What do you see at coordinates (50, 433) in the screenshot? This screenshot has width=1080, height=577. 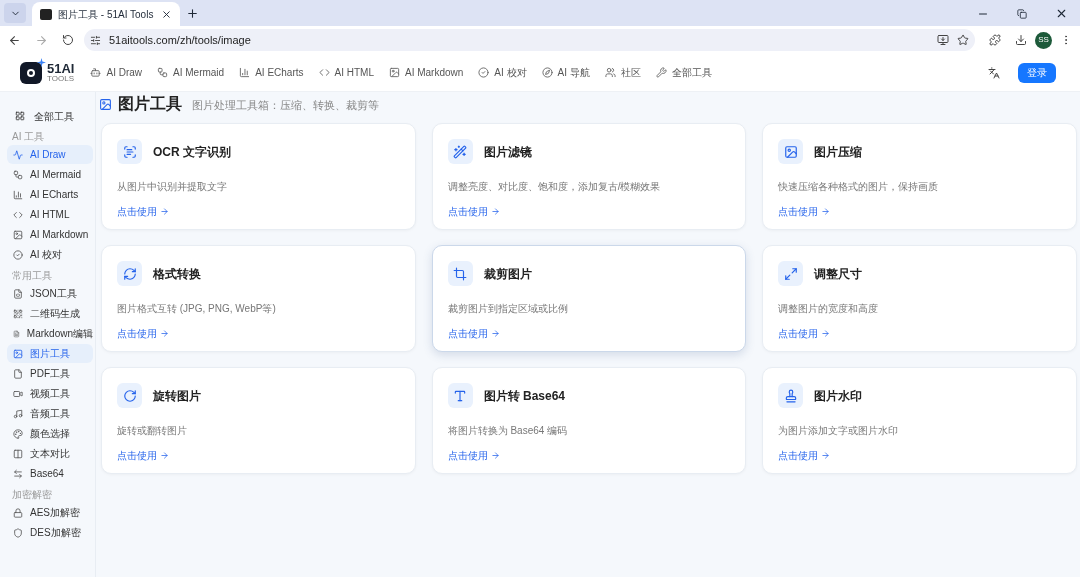 I see `sidebar-item: 颜色选择` at bounding box center [50, 433].